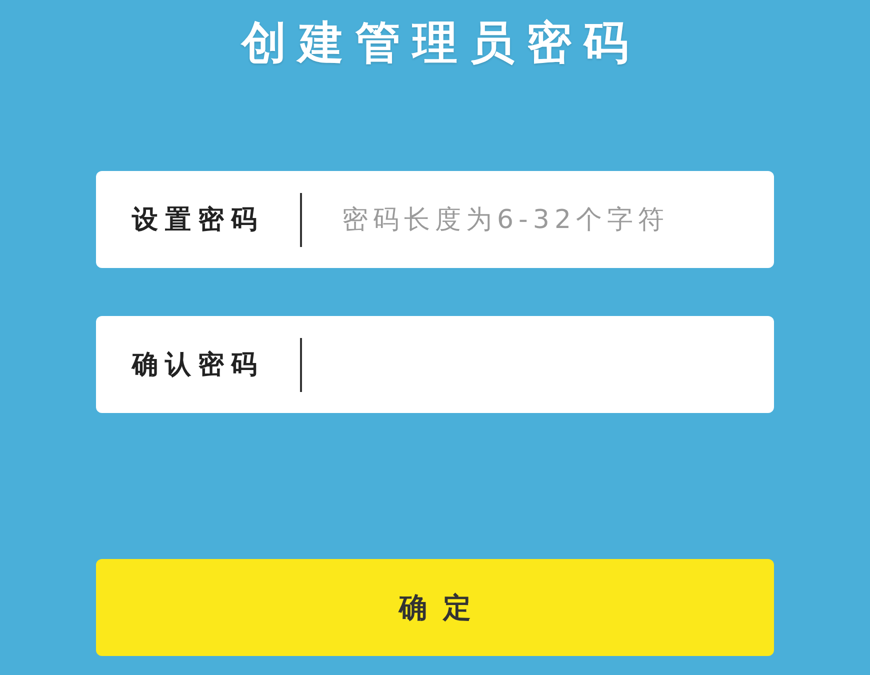  What do you see at coordinates (435, 607) in the screenshot?
I see `confirm-button: 确定` at bounding box center [435, 607].